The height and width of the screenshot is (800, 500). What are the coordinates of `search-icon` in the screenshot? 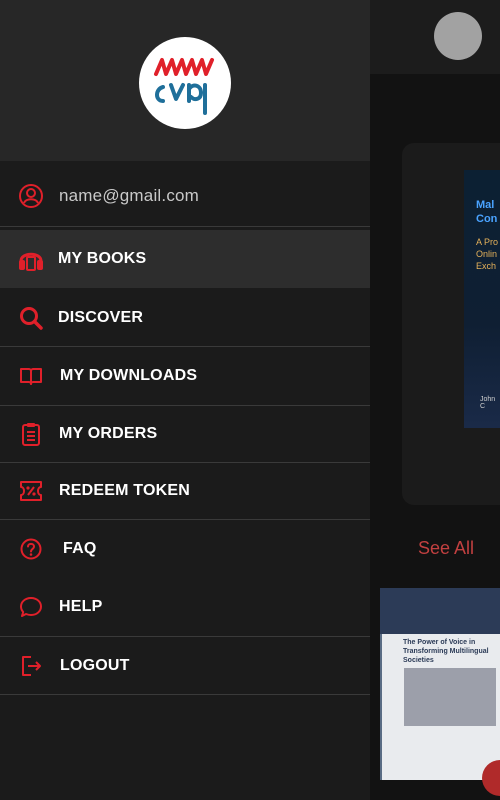 It's located at (31, 318).